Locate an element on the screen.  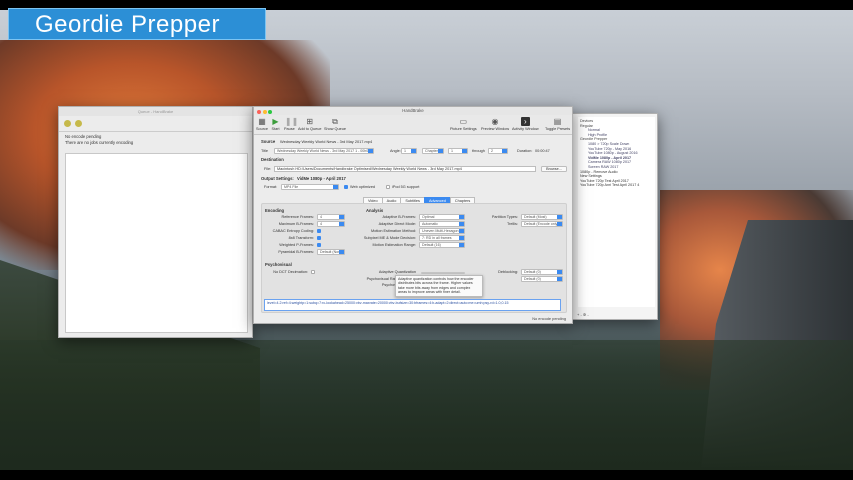
motion-range-label: Motion Estimation Range: is located at coordinates (394, 245).